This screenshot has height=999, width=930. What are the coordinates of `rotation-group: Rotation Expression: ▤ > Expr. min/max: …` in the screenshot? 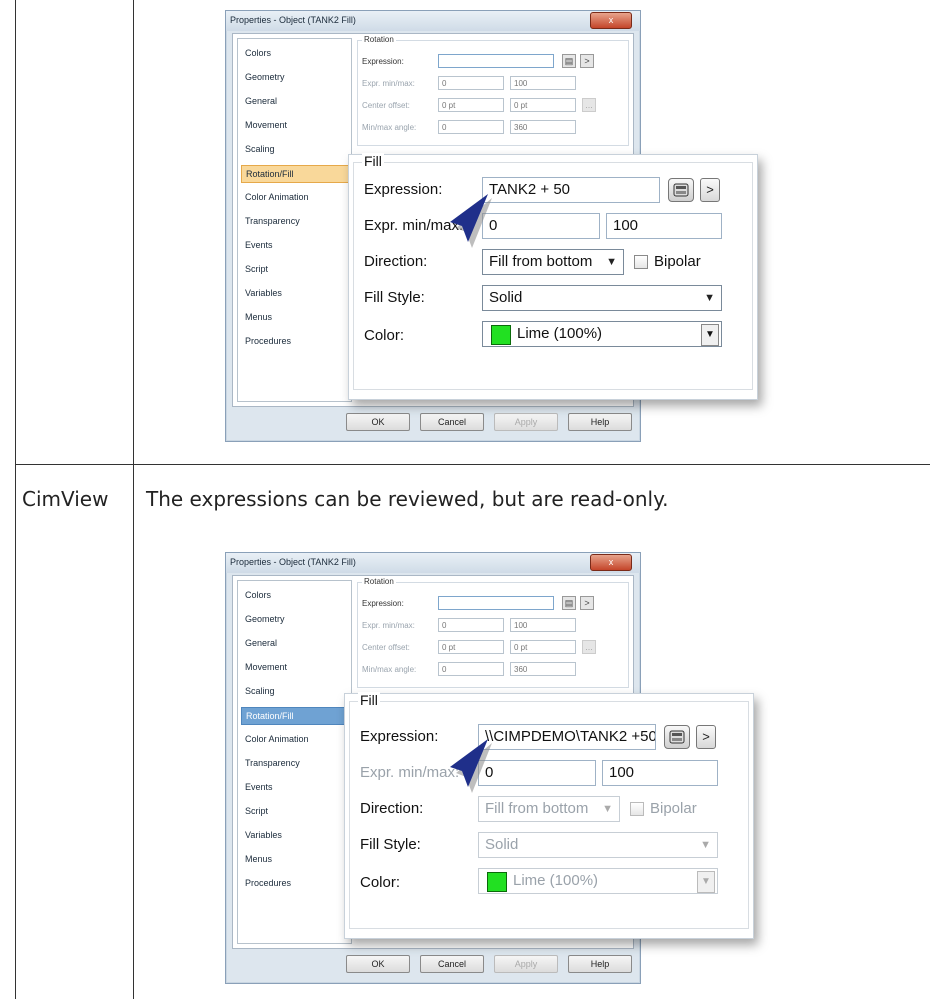 It's located at (493, 632).